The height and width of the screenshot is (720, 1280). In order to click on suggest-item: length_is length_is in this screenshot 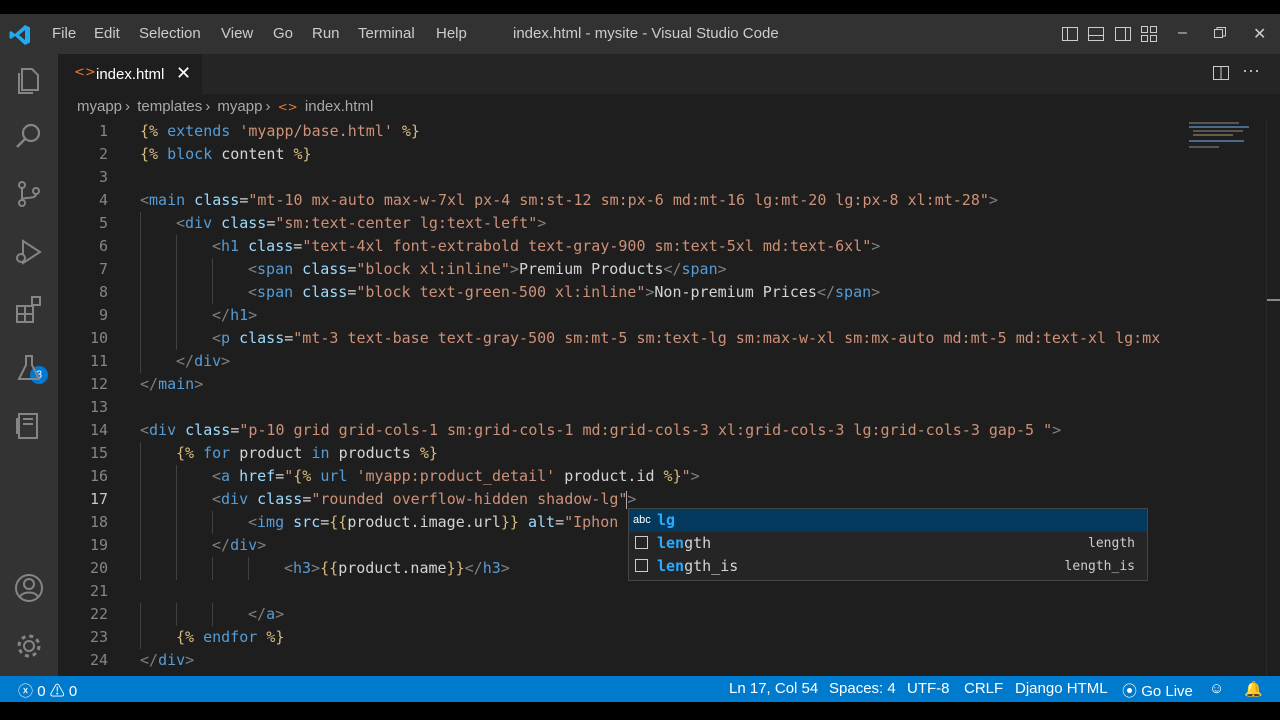, I will do `click(888, 566)`.